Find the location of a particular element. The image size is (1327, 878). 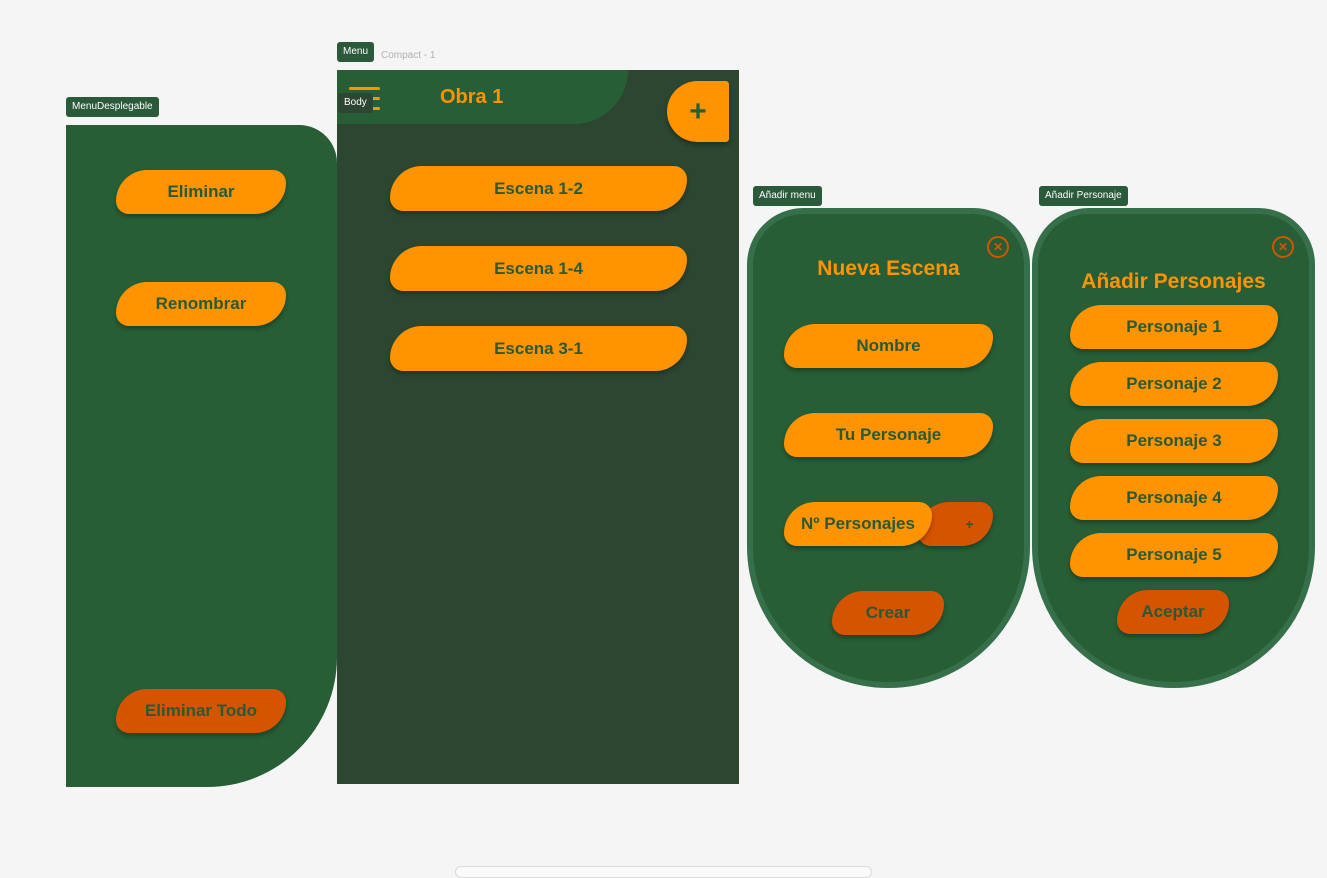

character-item: Personaje 1 is located at coordinates (1174, 327).